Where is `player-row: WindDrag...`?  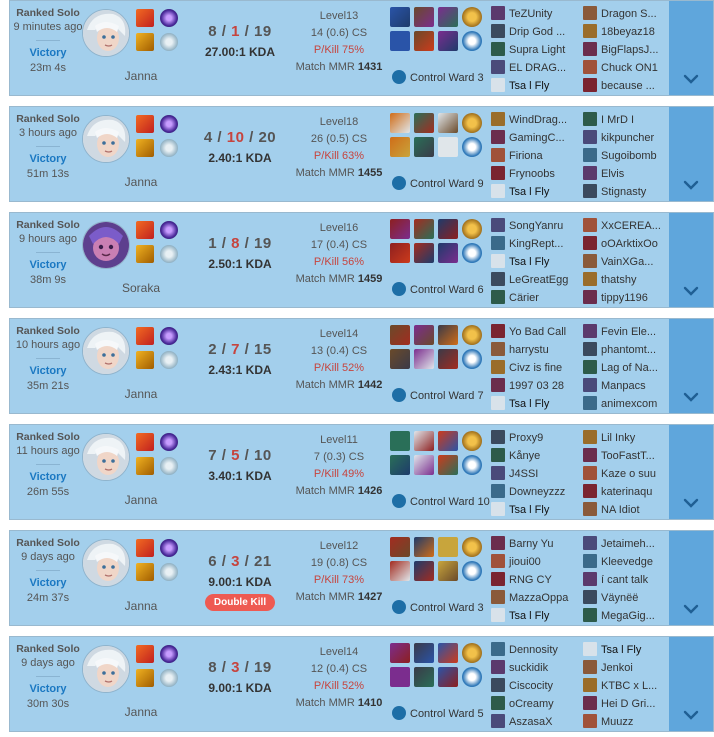 player-row: WindDrag... is located at coordinates (534, 120).